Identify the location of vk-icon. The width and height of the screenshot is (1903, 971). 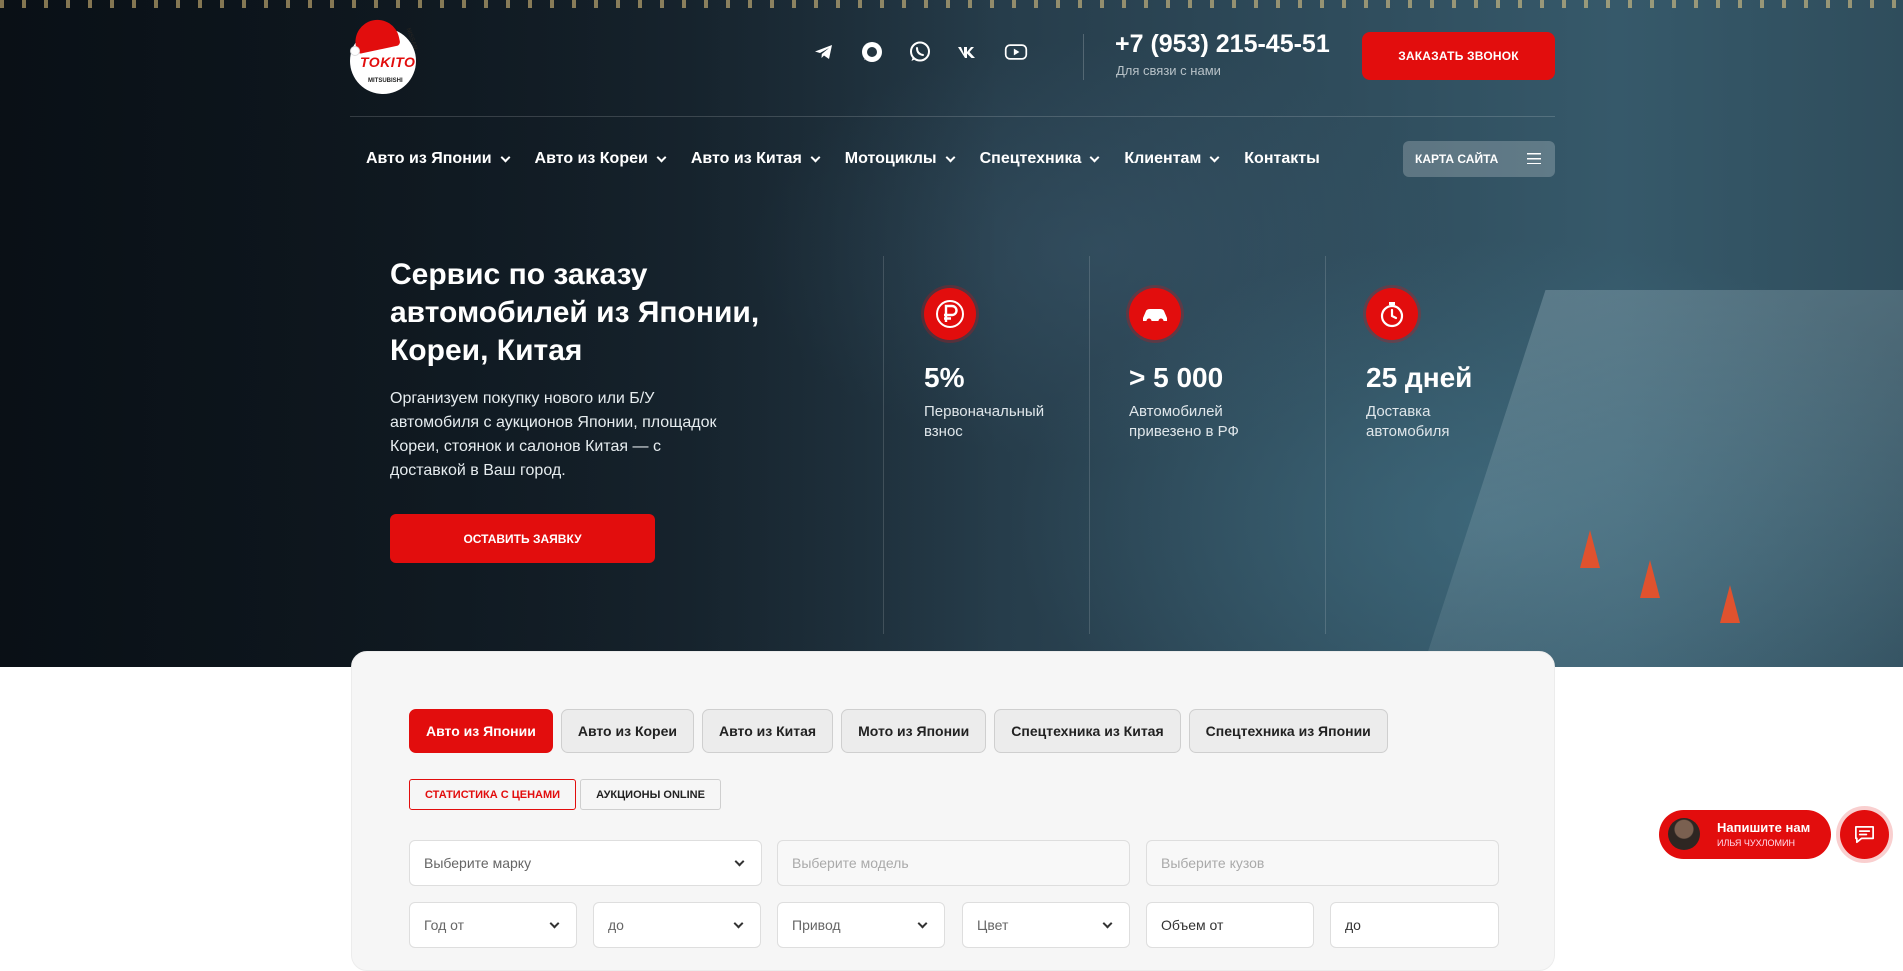
(968, 52).